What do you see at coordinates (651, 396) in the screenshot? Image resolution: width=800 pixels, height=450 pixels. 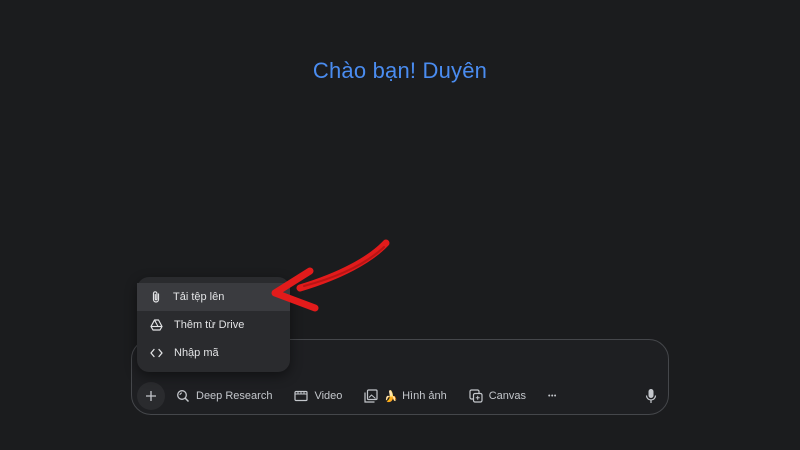 I see `microphone-icon` at bounding box center [651, 396].